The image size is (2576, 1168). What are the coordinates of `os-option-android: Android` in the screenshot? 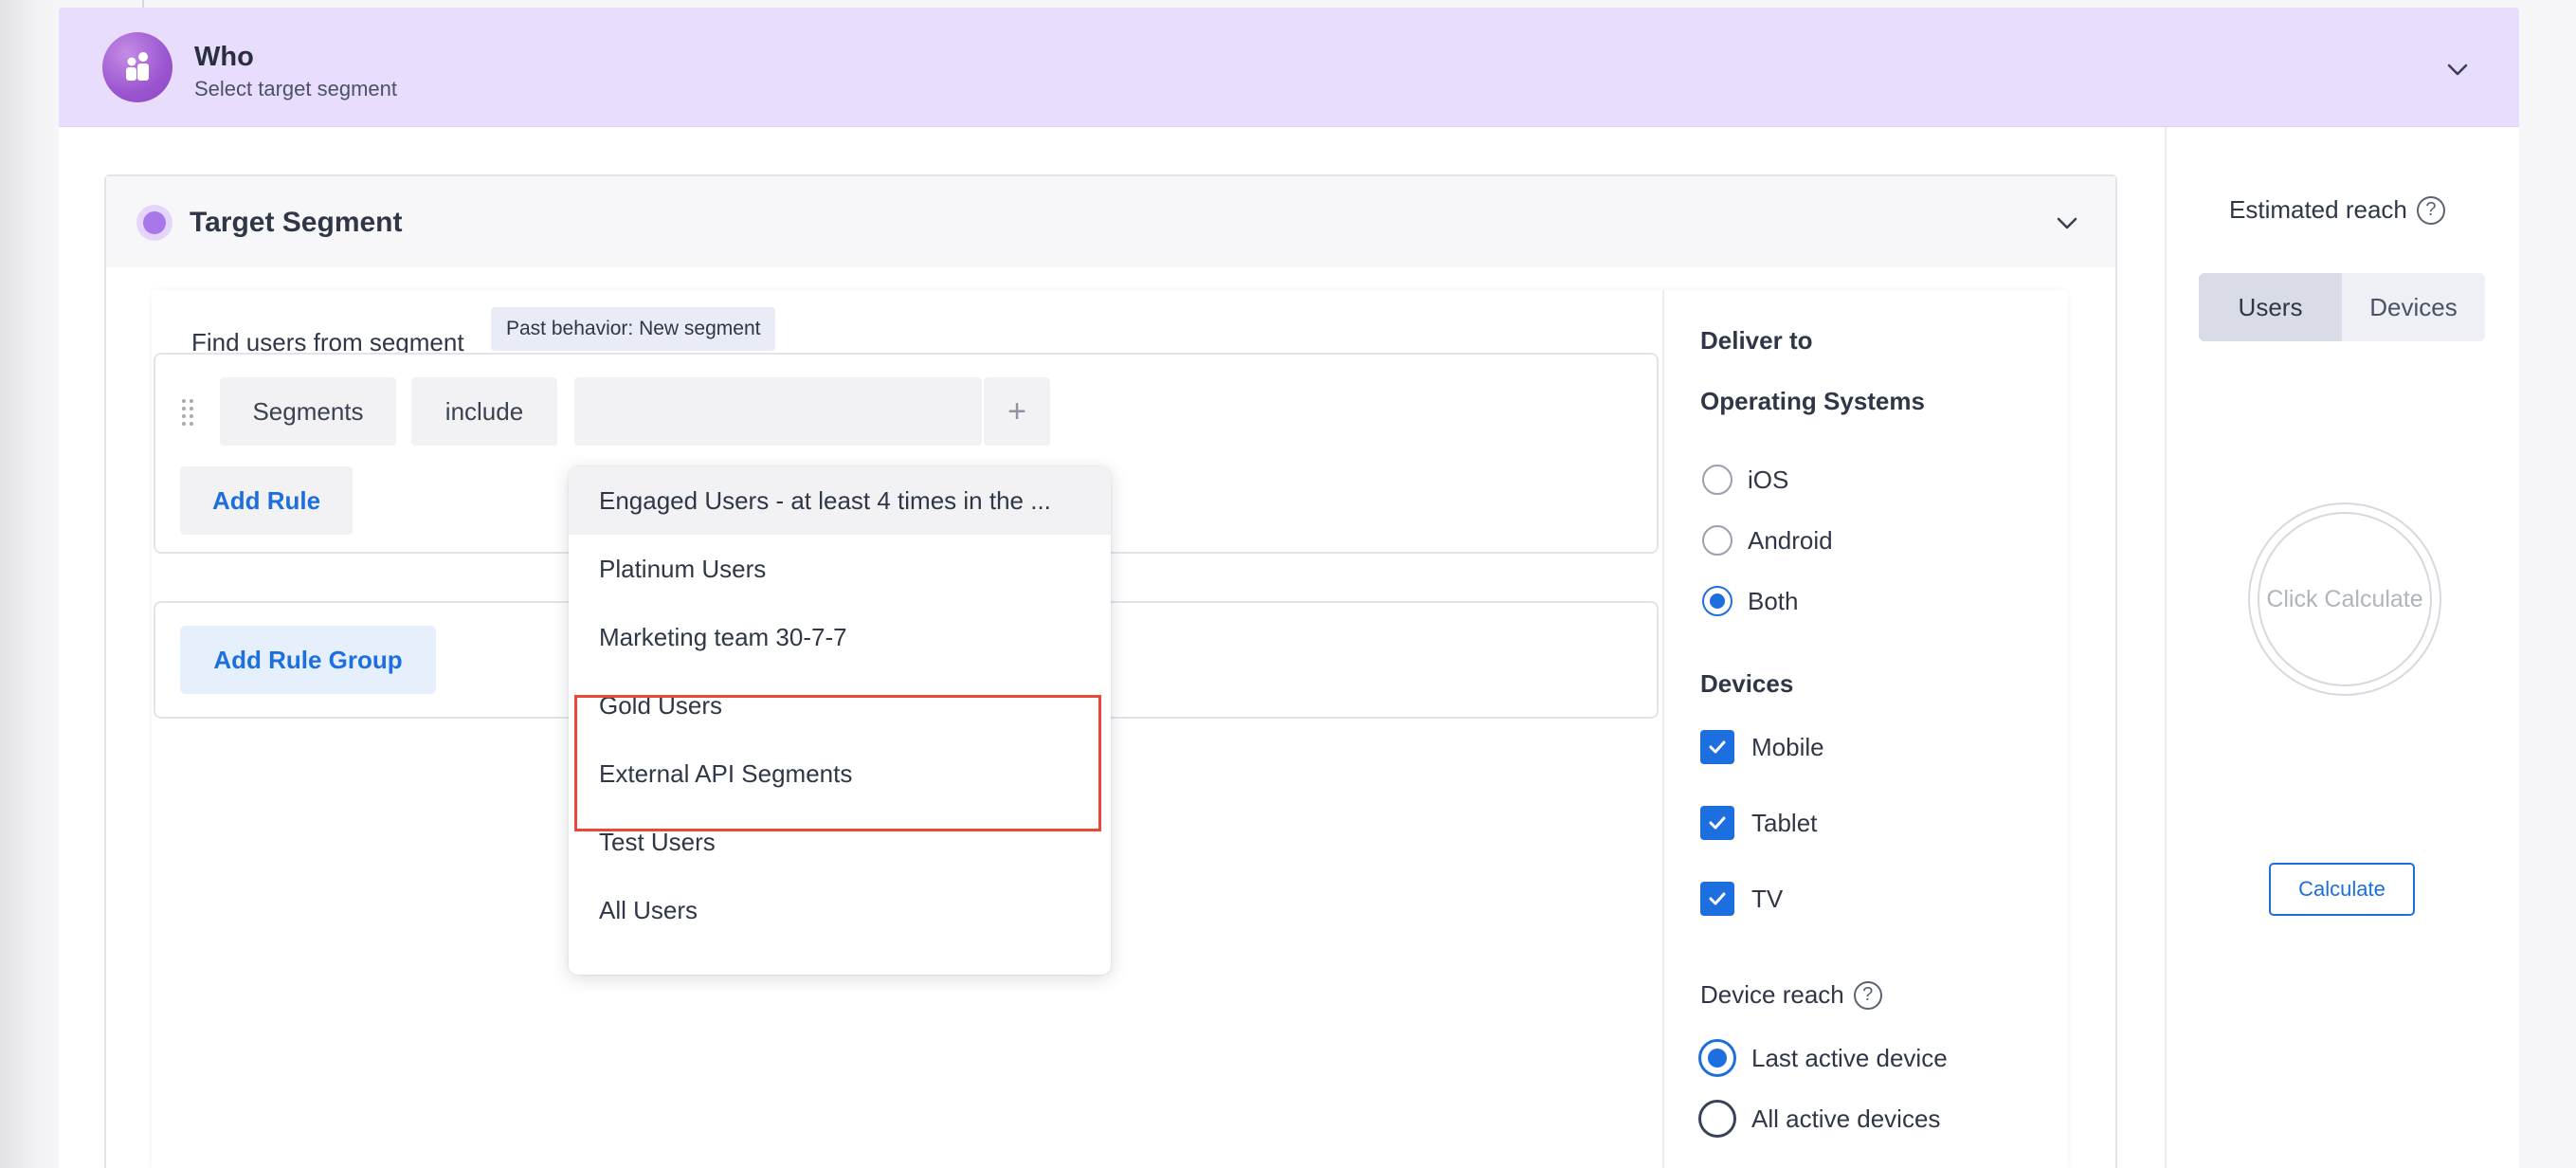 It's located at (1767, 540).